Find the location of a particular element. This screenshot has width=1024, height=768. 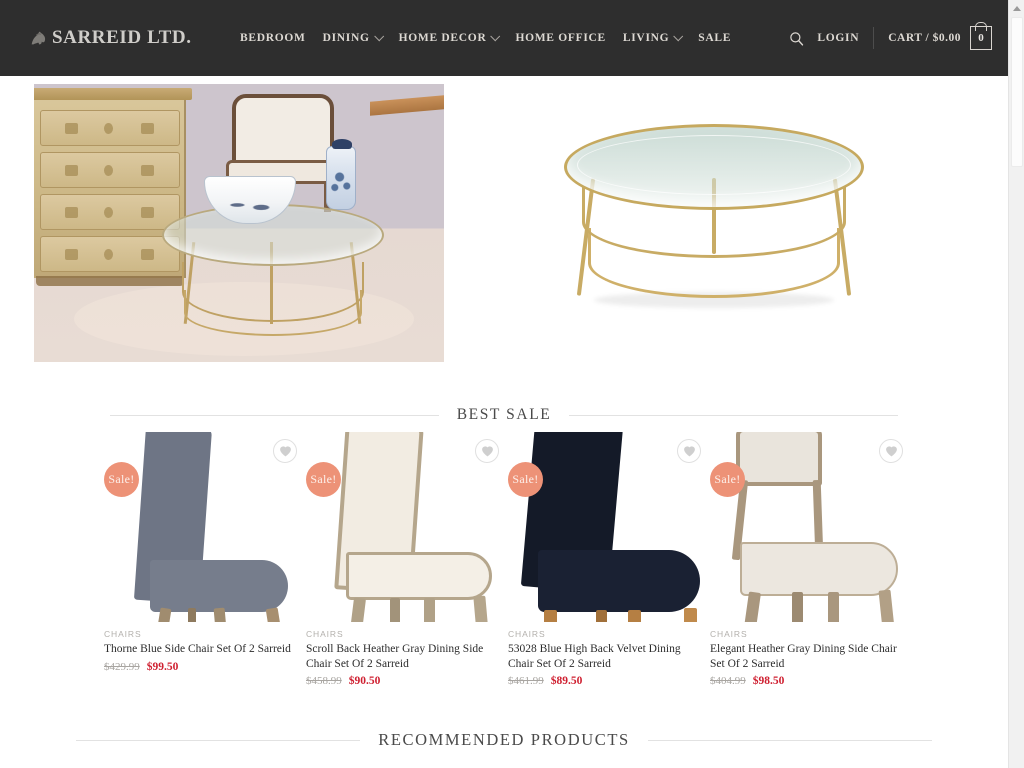

nav-label: SALE is located at coordinates (715, 38).